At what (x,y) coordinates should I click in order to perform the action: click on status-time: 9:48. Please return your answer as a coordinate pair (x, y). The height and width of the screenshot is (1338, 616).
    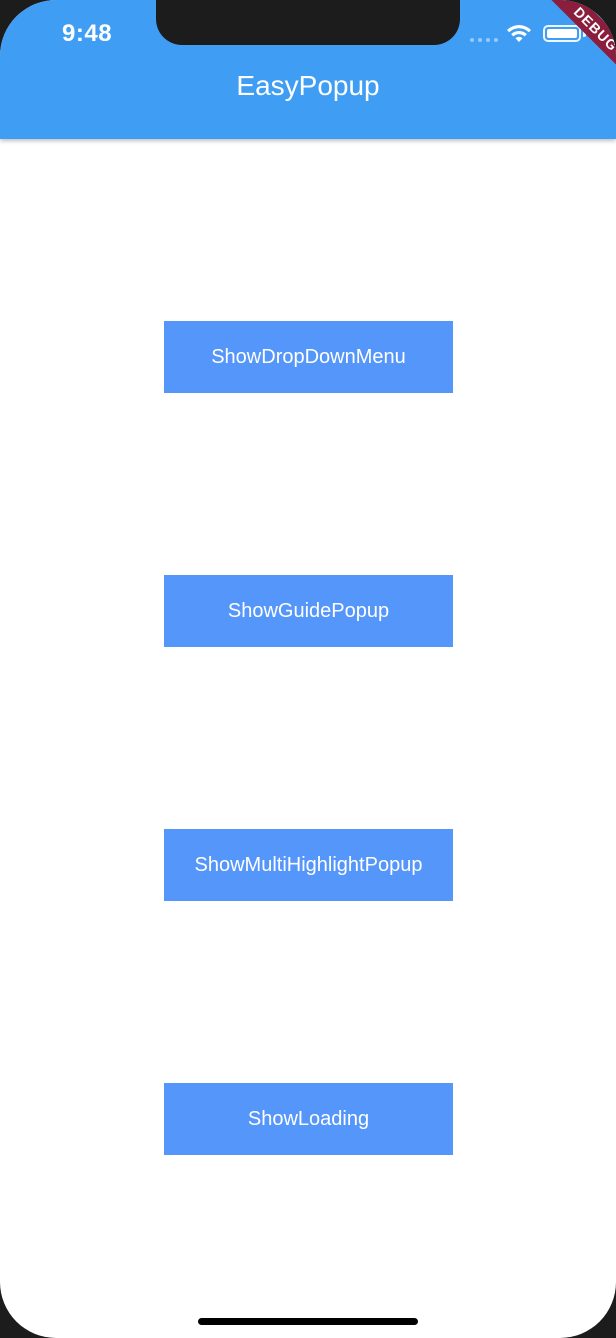
    Looking at the image, I should click on (87, 33).